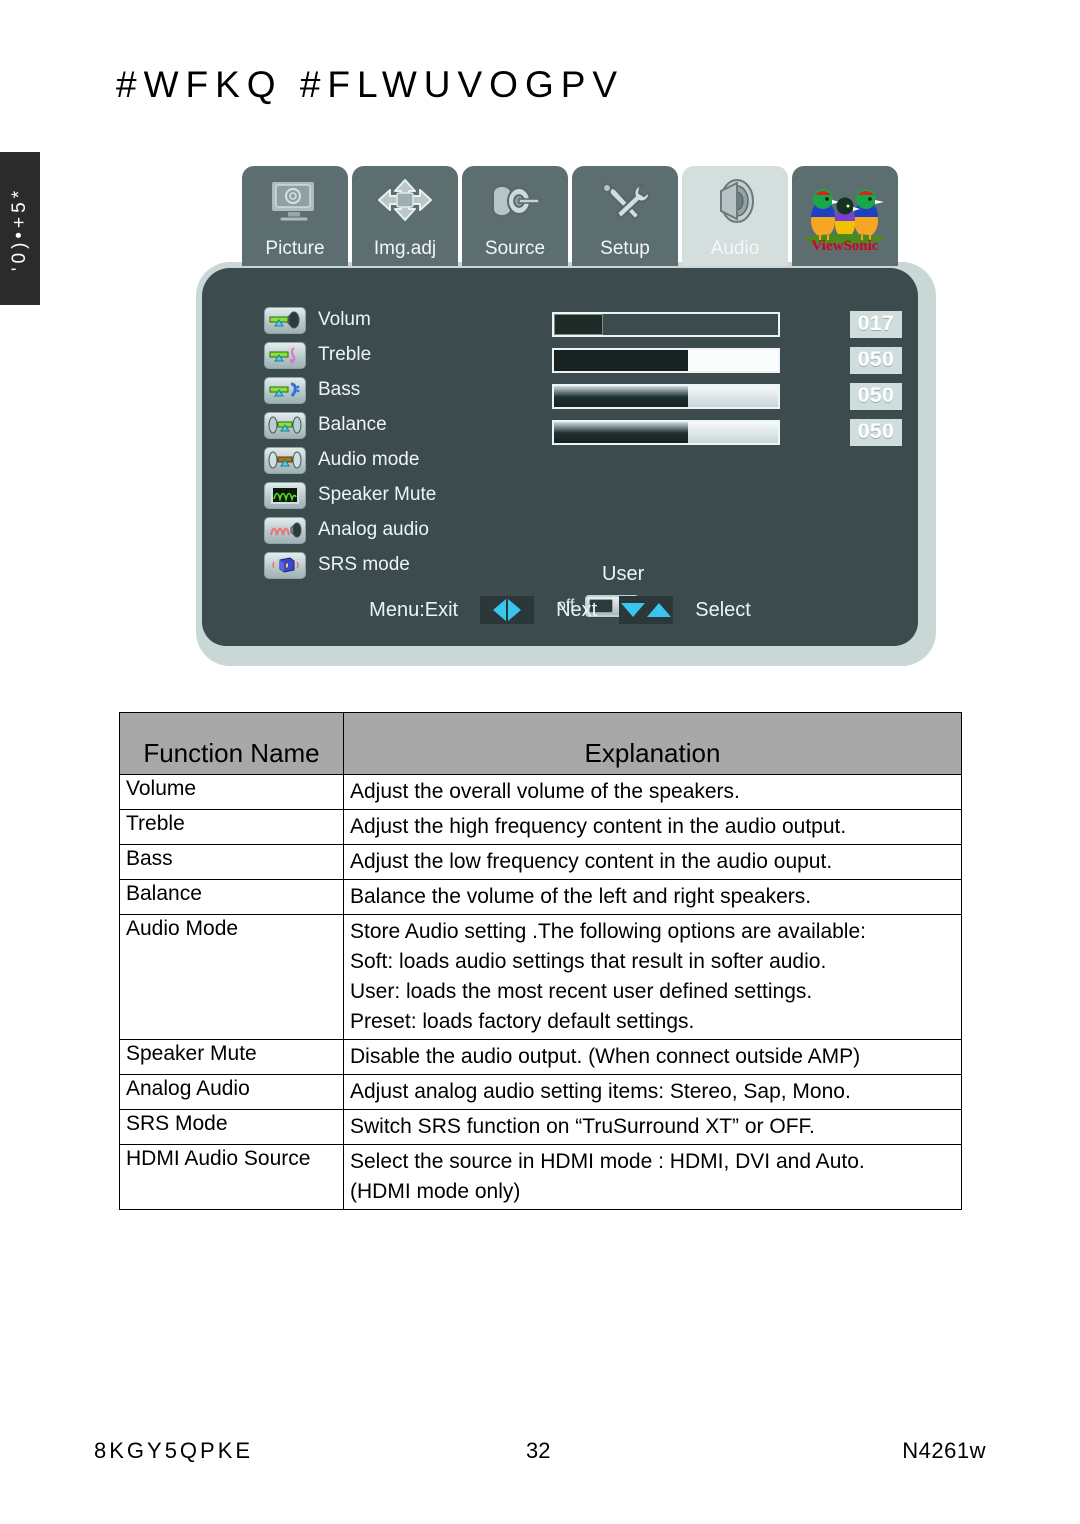 This screenshot has height=1524, width=1080. What do you see at coordinates (231, 792) in the screenshot?
I see `table-cell-function-name: Volume` at bounding box center [231, 792].